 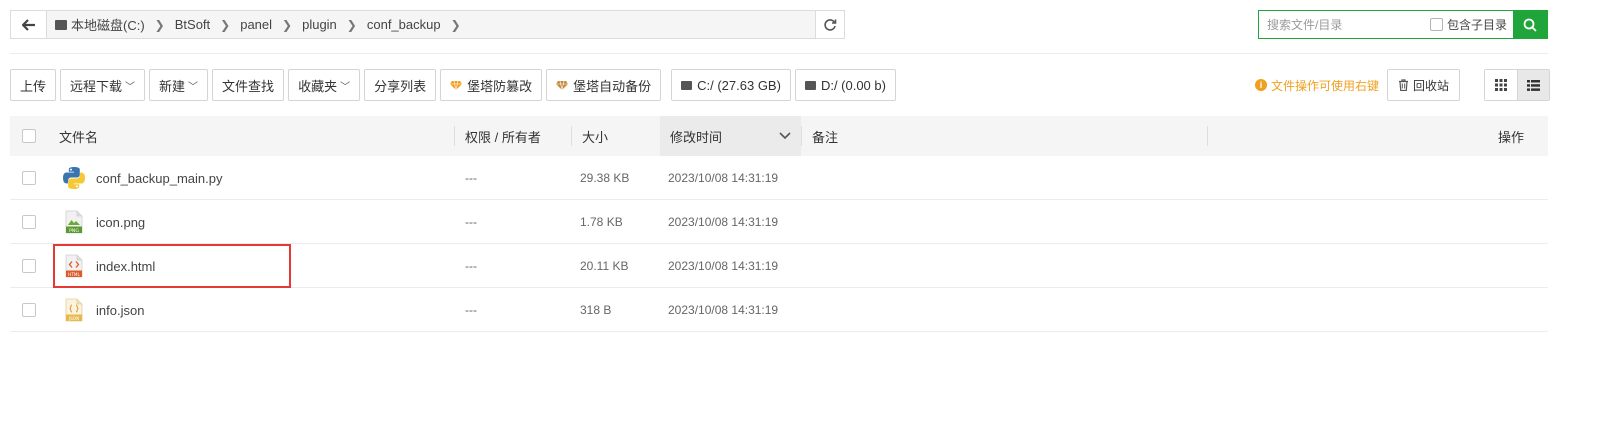 I want to click on breadcrumb-item-conf-backup: conf_backup, so click(x=404, y=24).